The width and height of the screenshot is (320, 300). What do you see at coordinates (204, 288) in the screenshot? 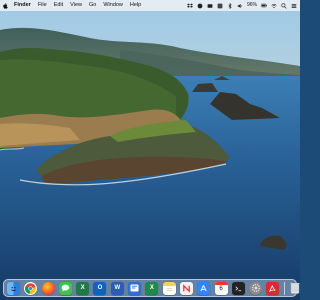
I see `appstore-icon` at bounding box center [204, 288].